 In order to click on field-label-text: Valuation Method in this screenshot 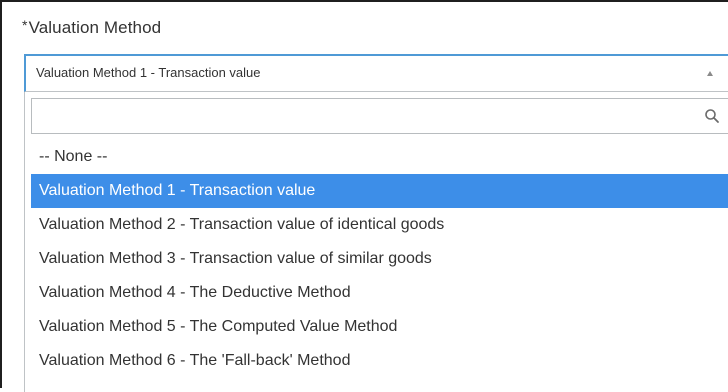, I will do `click(95, 27)`.